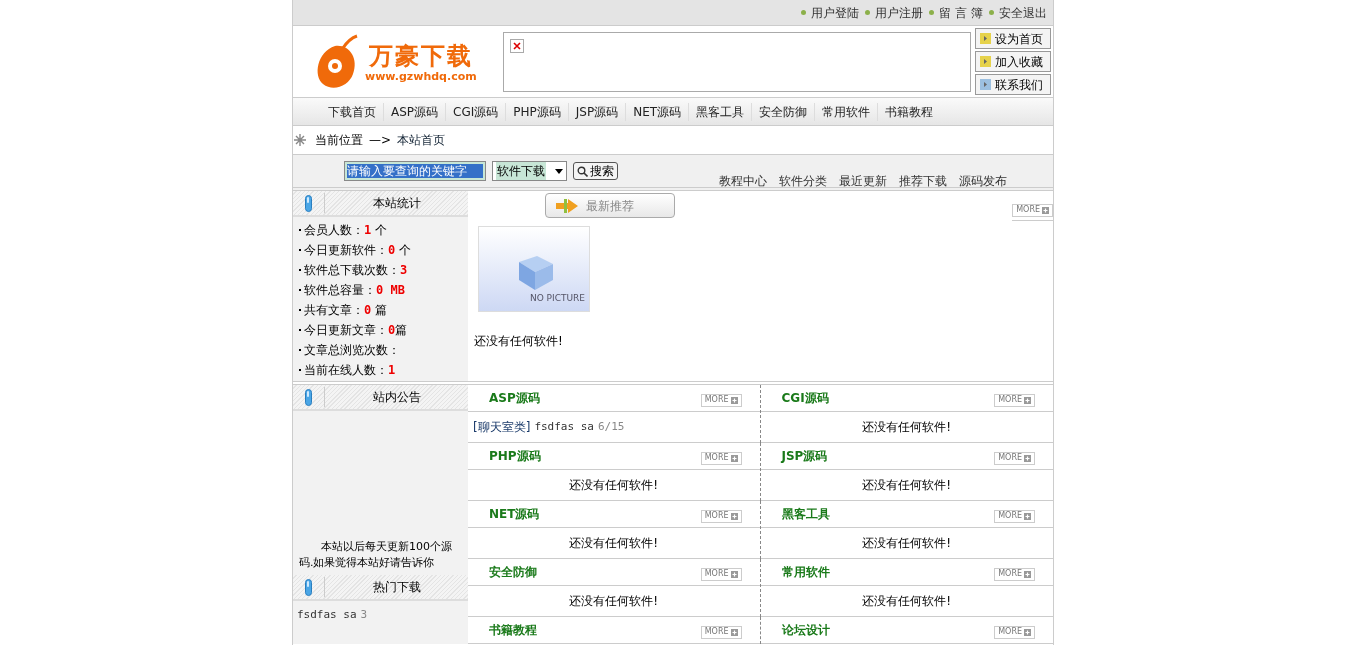  What do you see at coordinates (529, 171) in the screenshot?
I see `category-select: 软件下载` at bounding box center [529, 171].